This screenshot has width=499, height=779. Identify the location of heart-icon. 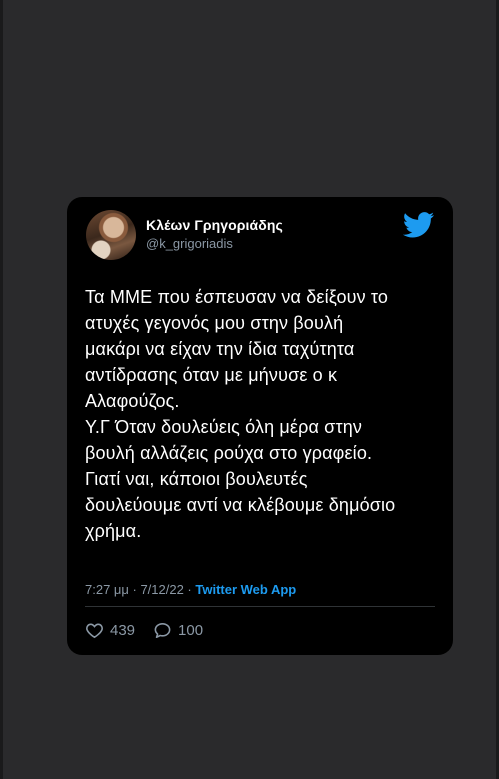
(94, 631).